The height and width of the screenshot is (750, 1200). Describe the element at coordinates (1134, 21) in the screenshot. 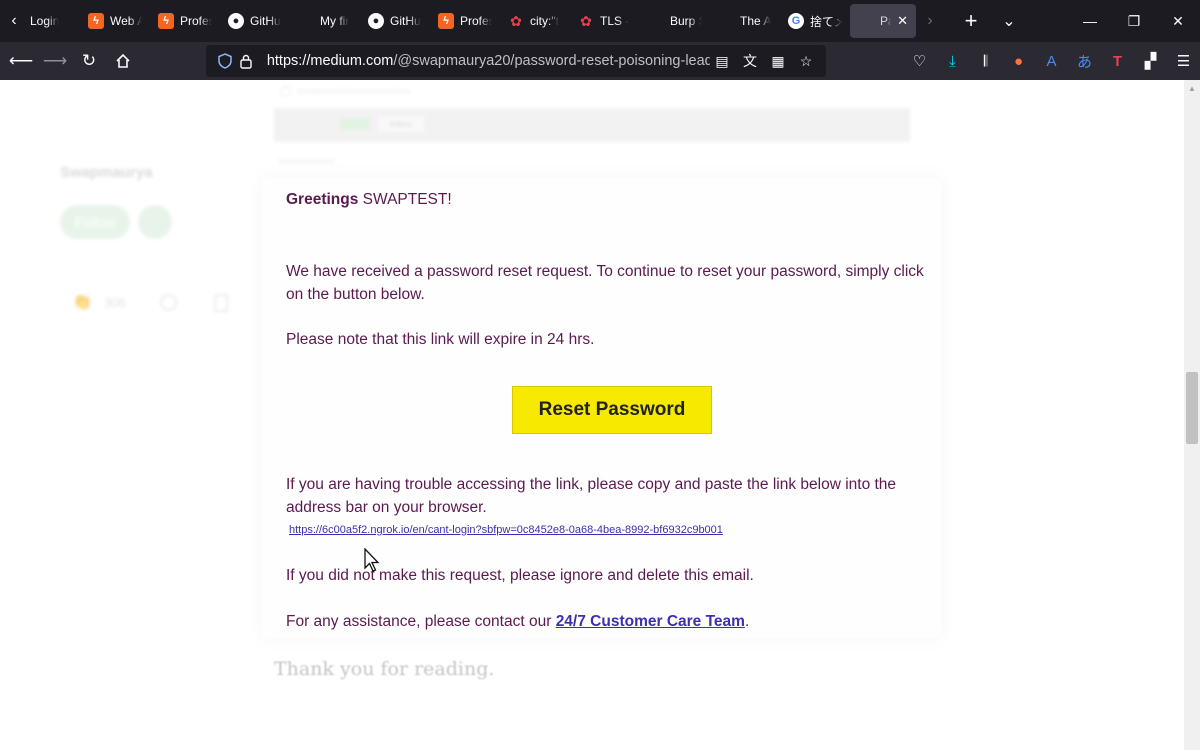

I see `restore-window-icon: ❐` at that location.